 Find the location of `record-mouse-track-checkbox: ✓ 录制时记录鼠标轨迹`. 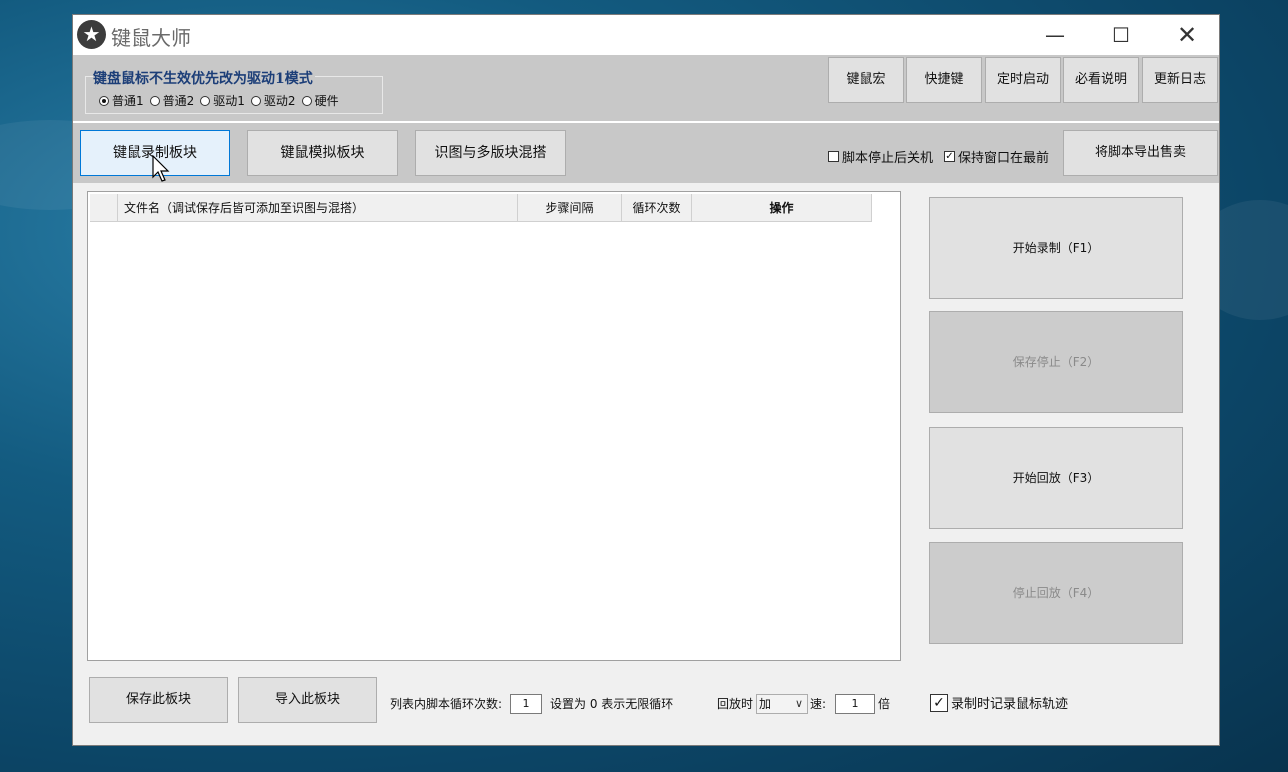

record-mouse-track-checkbox: ✓ 录制时记录鼠标轨迹 is located at coordinates (999, 702).